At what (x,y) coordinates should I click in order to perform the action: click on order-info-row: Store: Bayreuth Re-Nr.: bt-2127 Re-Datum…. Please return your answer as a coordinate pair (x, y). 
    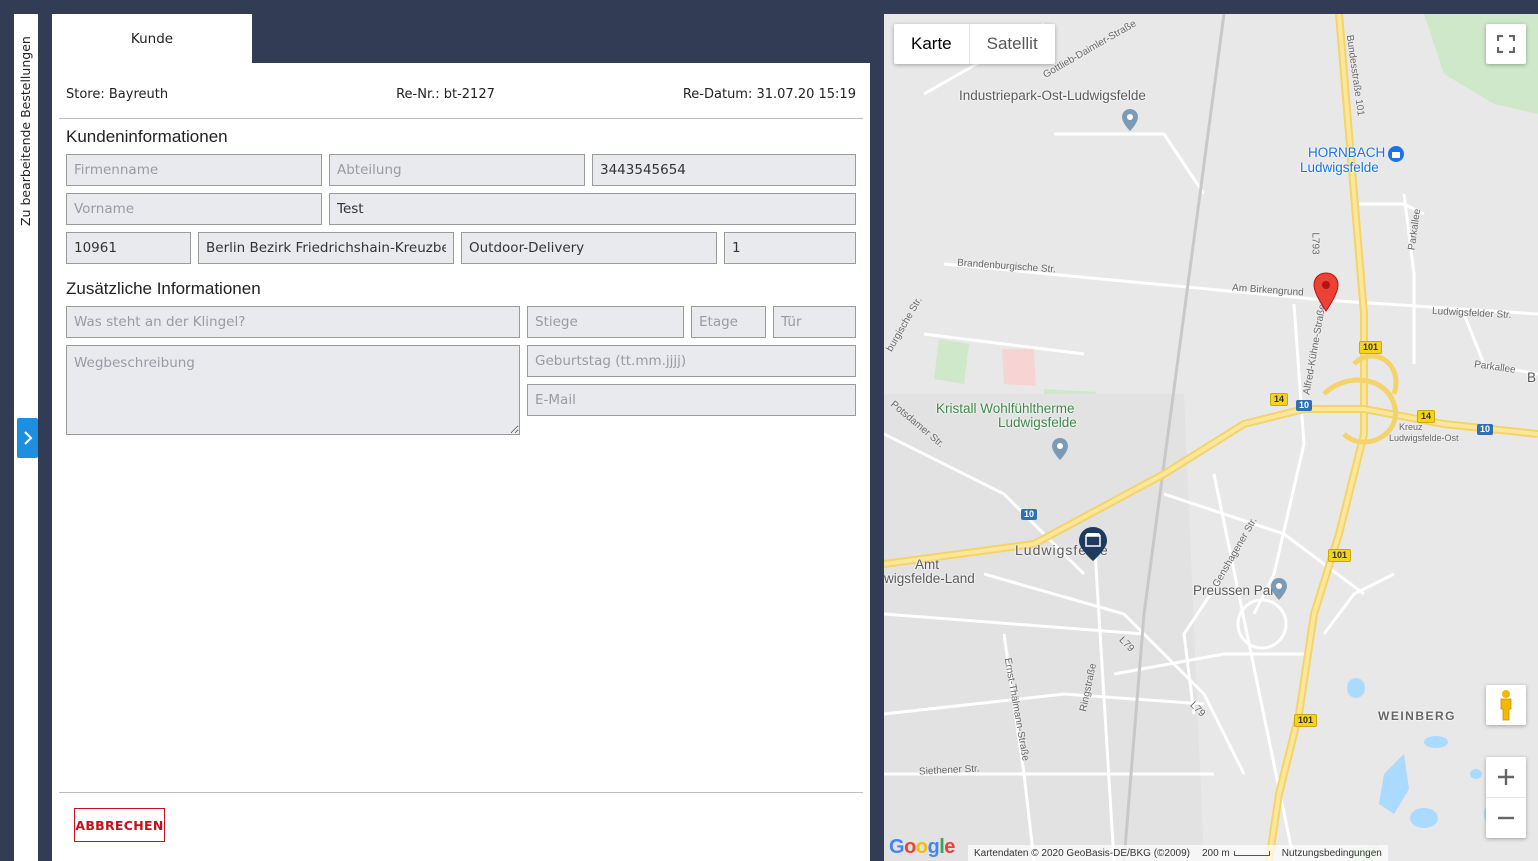
    Looking at the image, I should click on (461, 94).